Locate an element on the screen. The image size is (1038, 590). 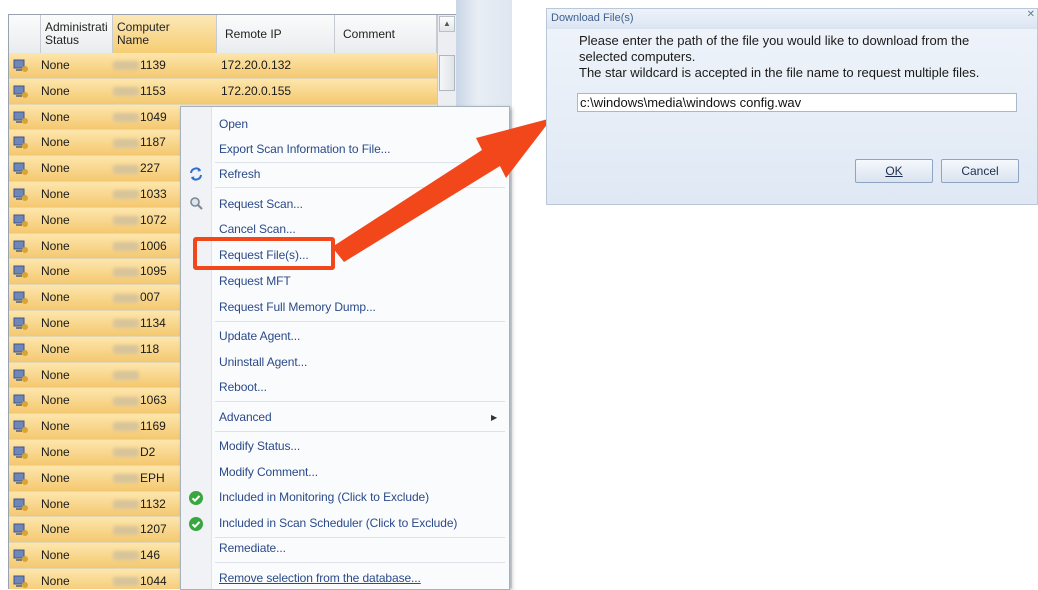
computer-name-text: D2 is located at coordinates (148, 451).